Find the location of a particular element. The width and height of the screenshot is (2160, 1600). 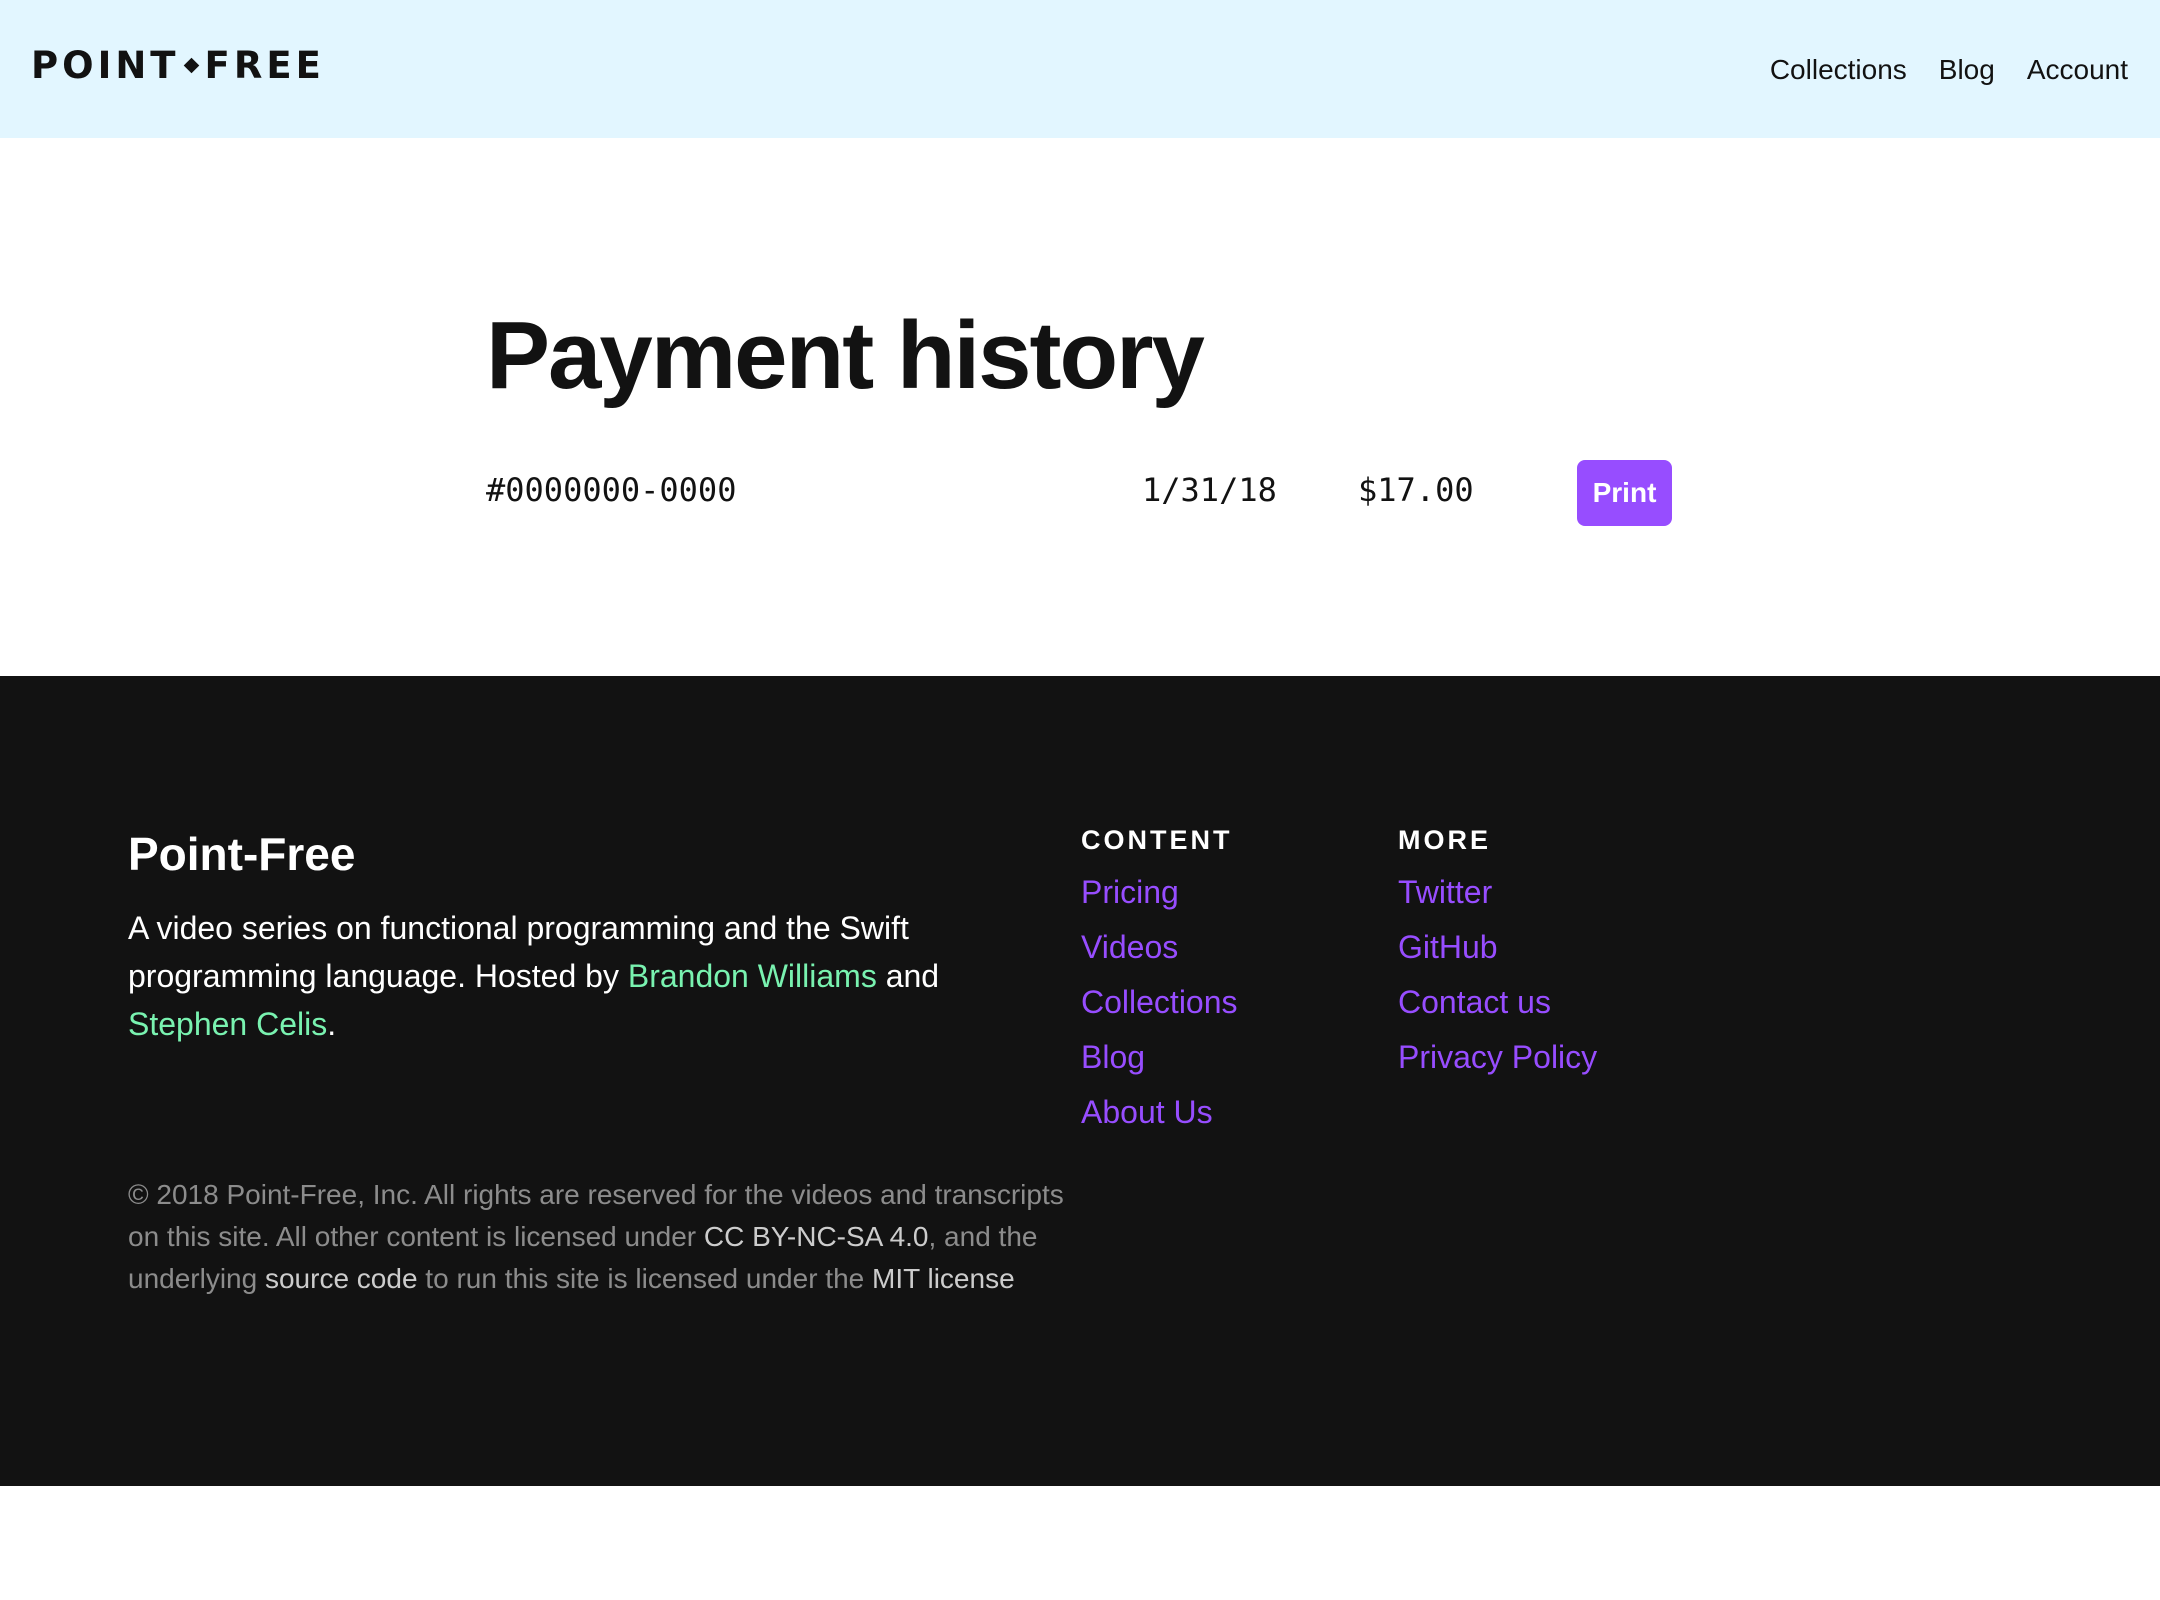

print-button: Print is located at coordinates (1624, 493).